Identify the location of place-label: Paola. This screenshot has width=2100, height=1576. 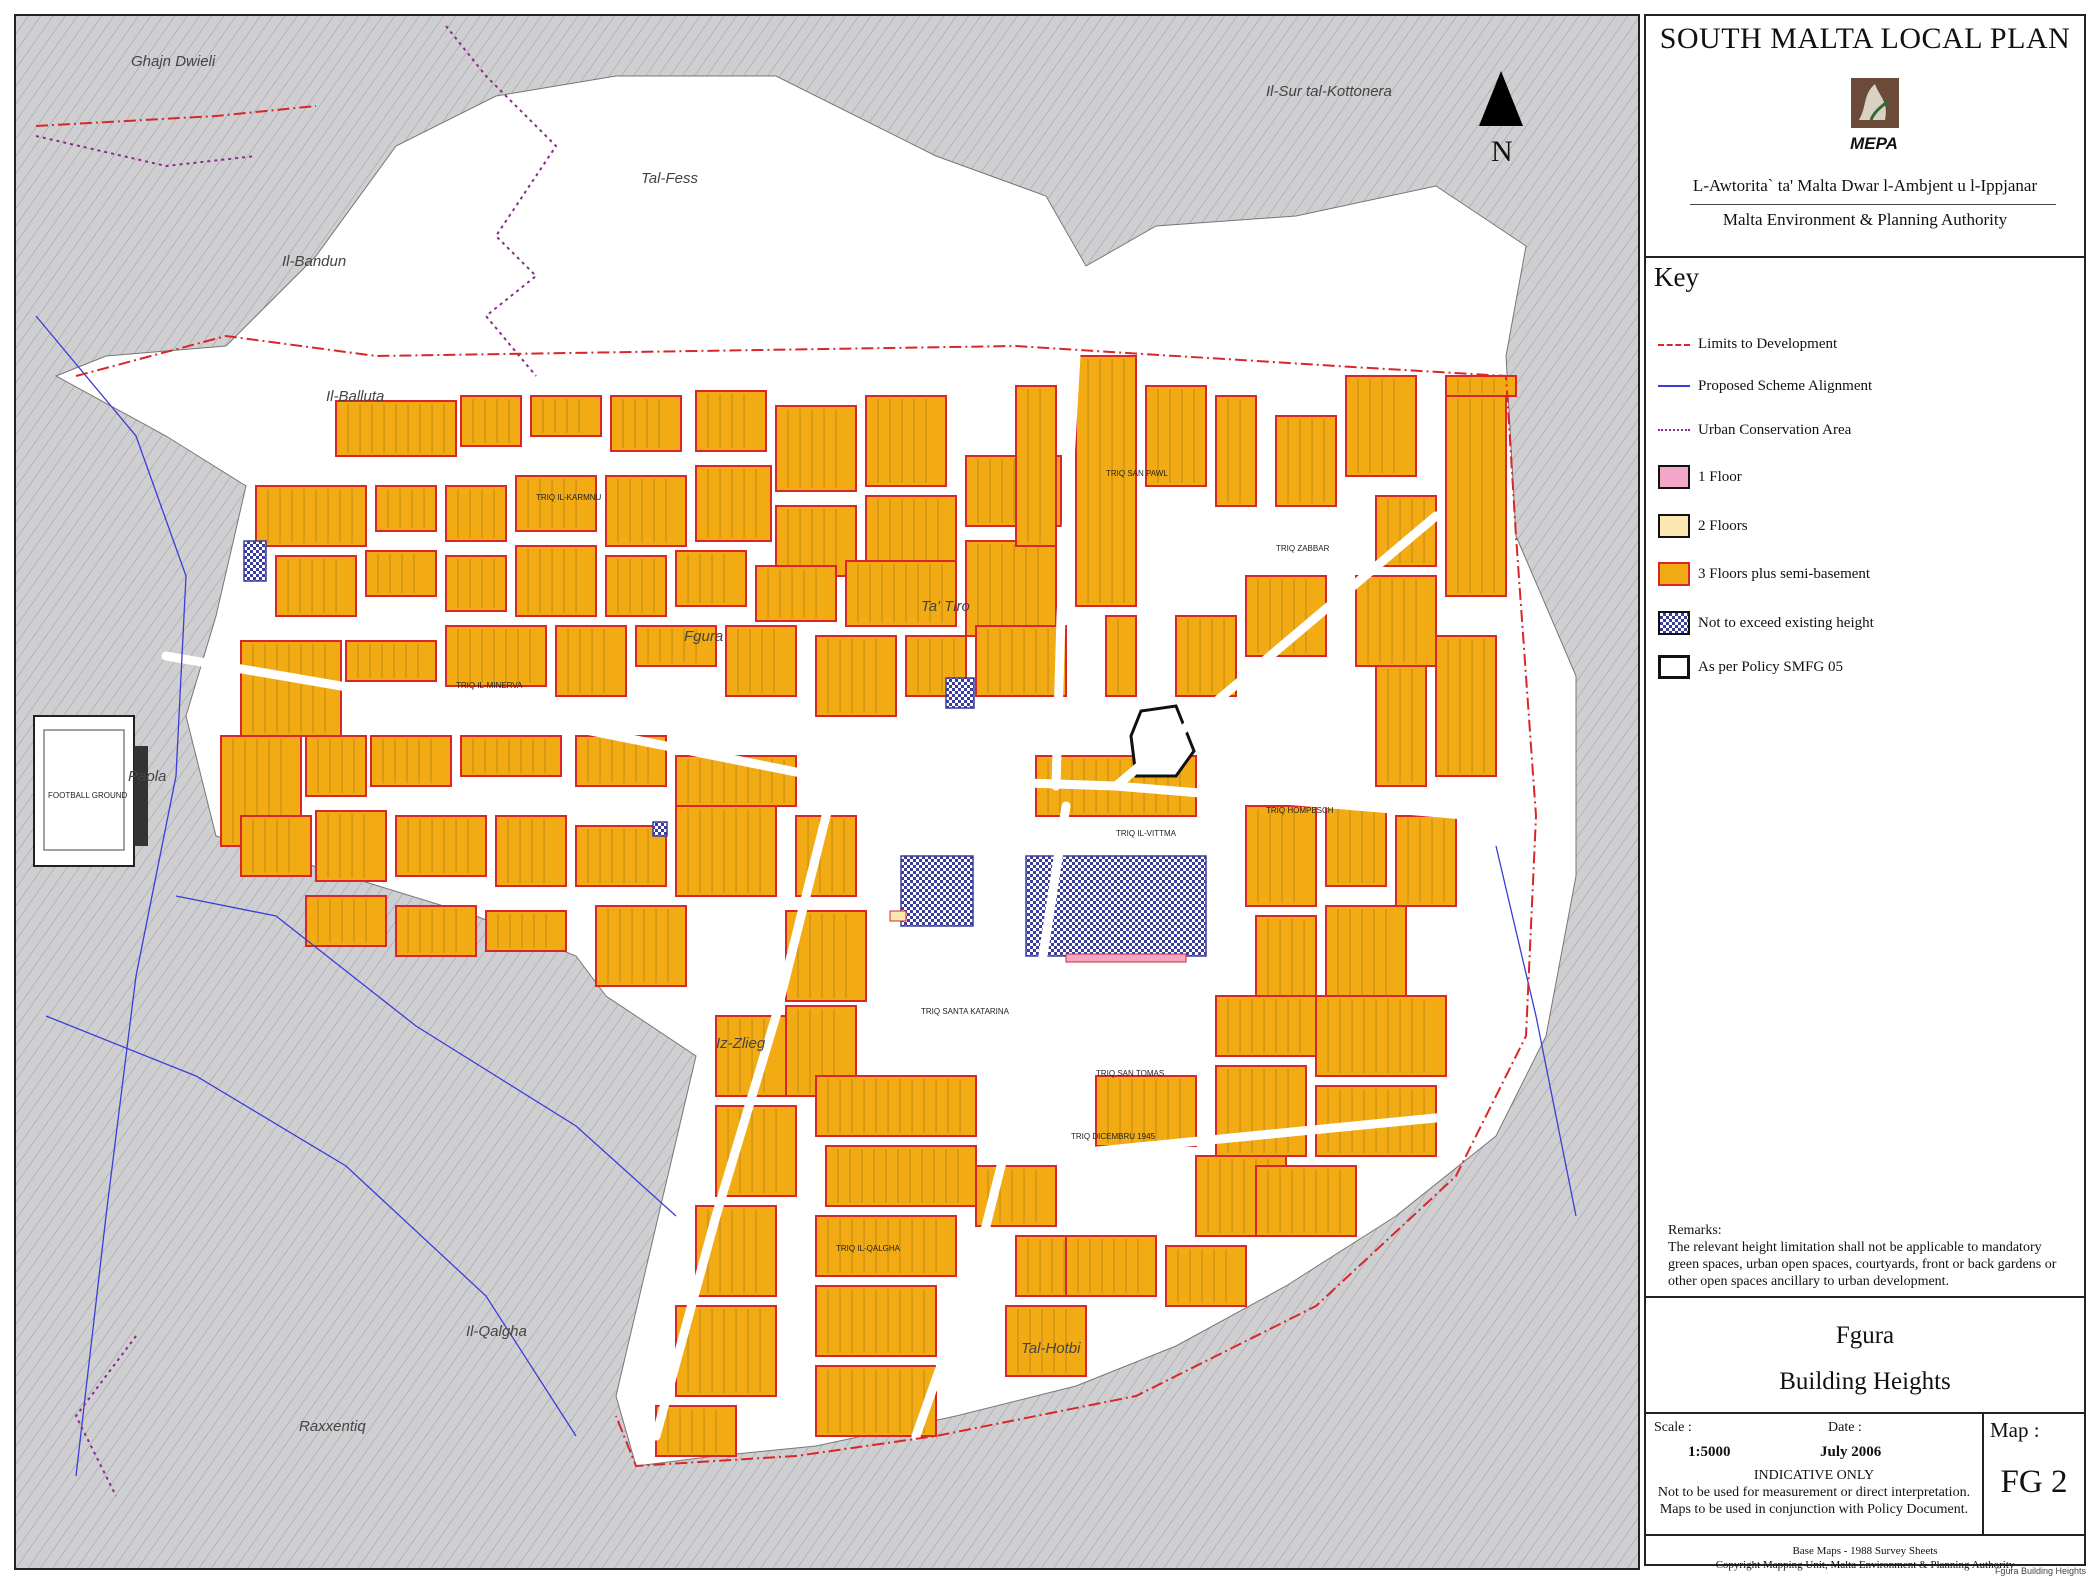
(147, 776).